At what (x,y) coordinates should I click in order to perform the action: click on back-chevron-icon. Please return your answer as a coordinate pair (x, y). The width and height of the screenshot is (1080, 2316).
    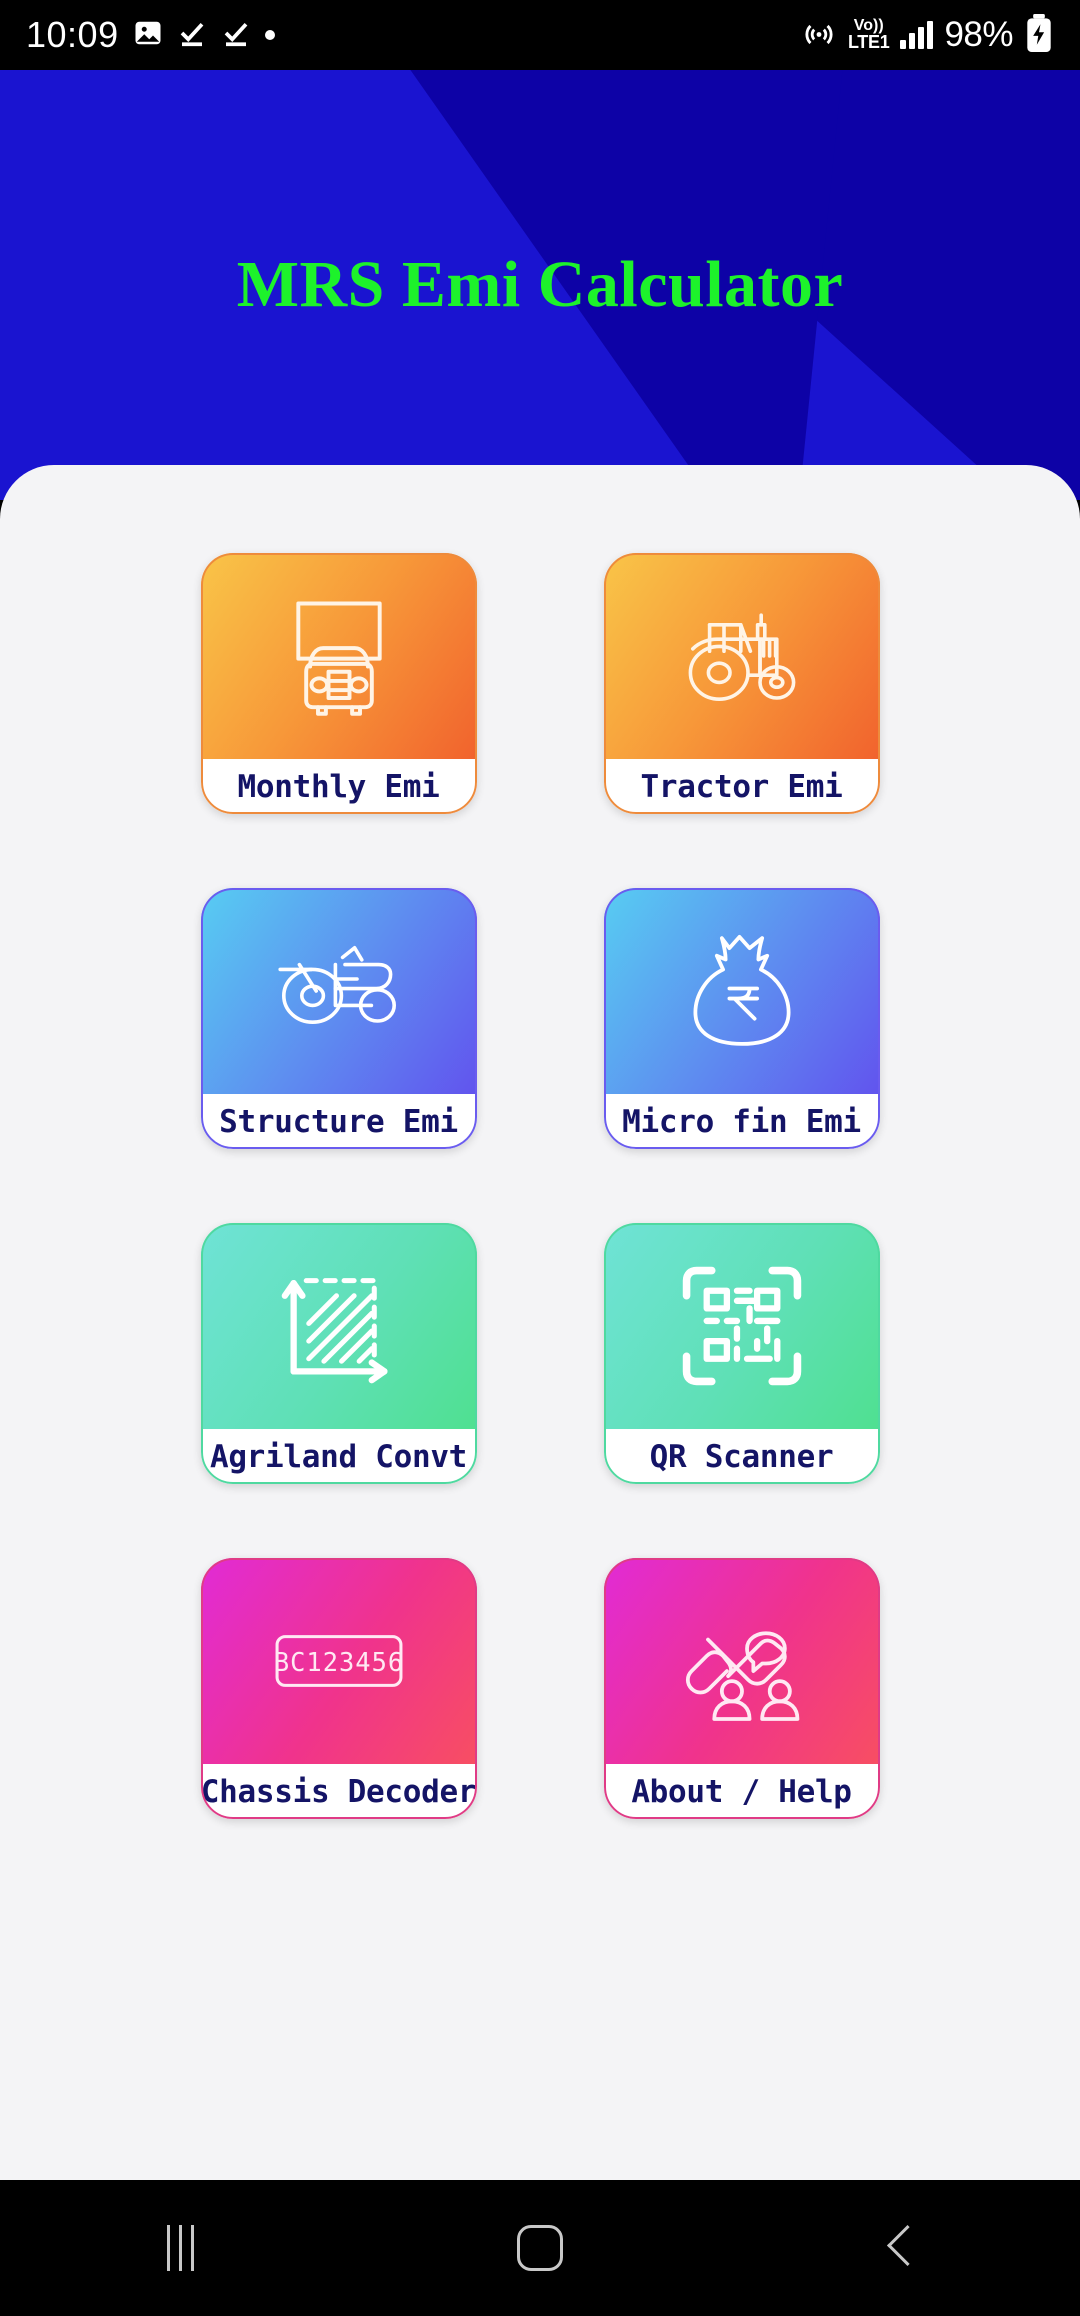
    Looking at the image, I should click on (900, 2248).